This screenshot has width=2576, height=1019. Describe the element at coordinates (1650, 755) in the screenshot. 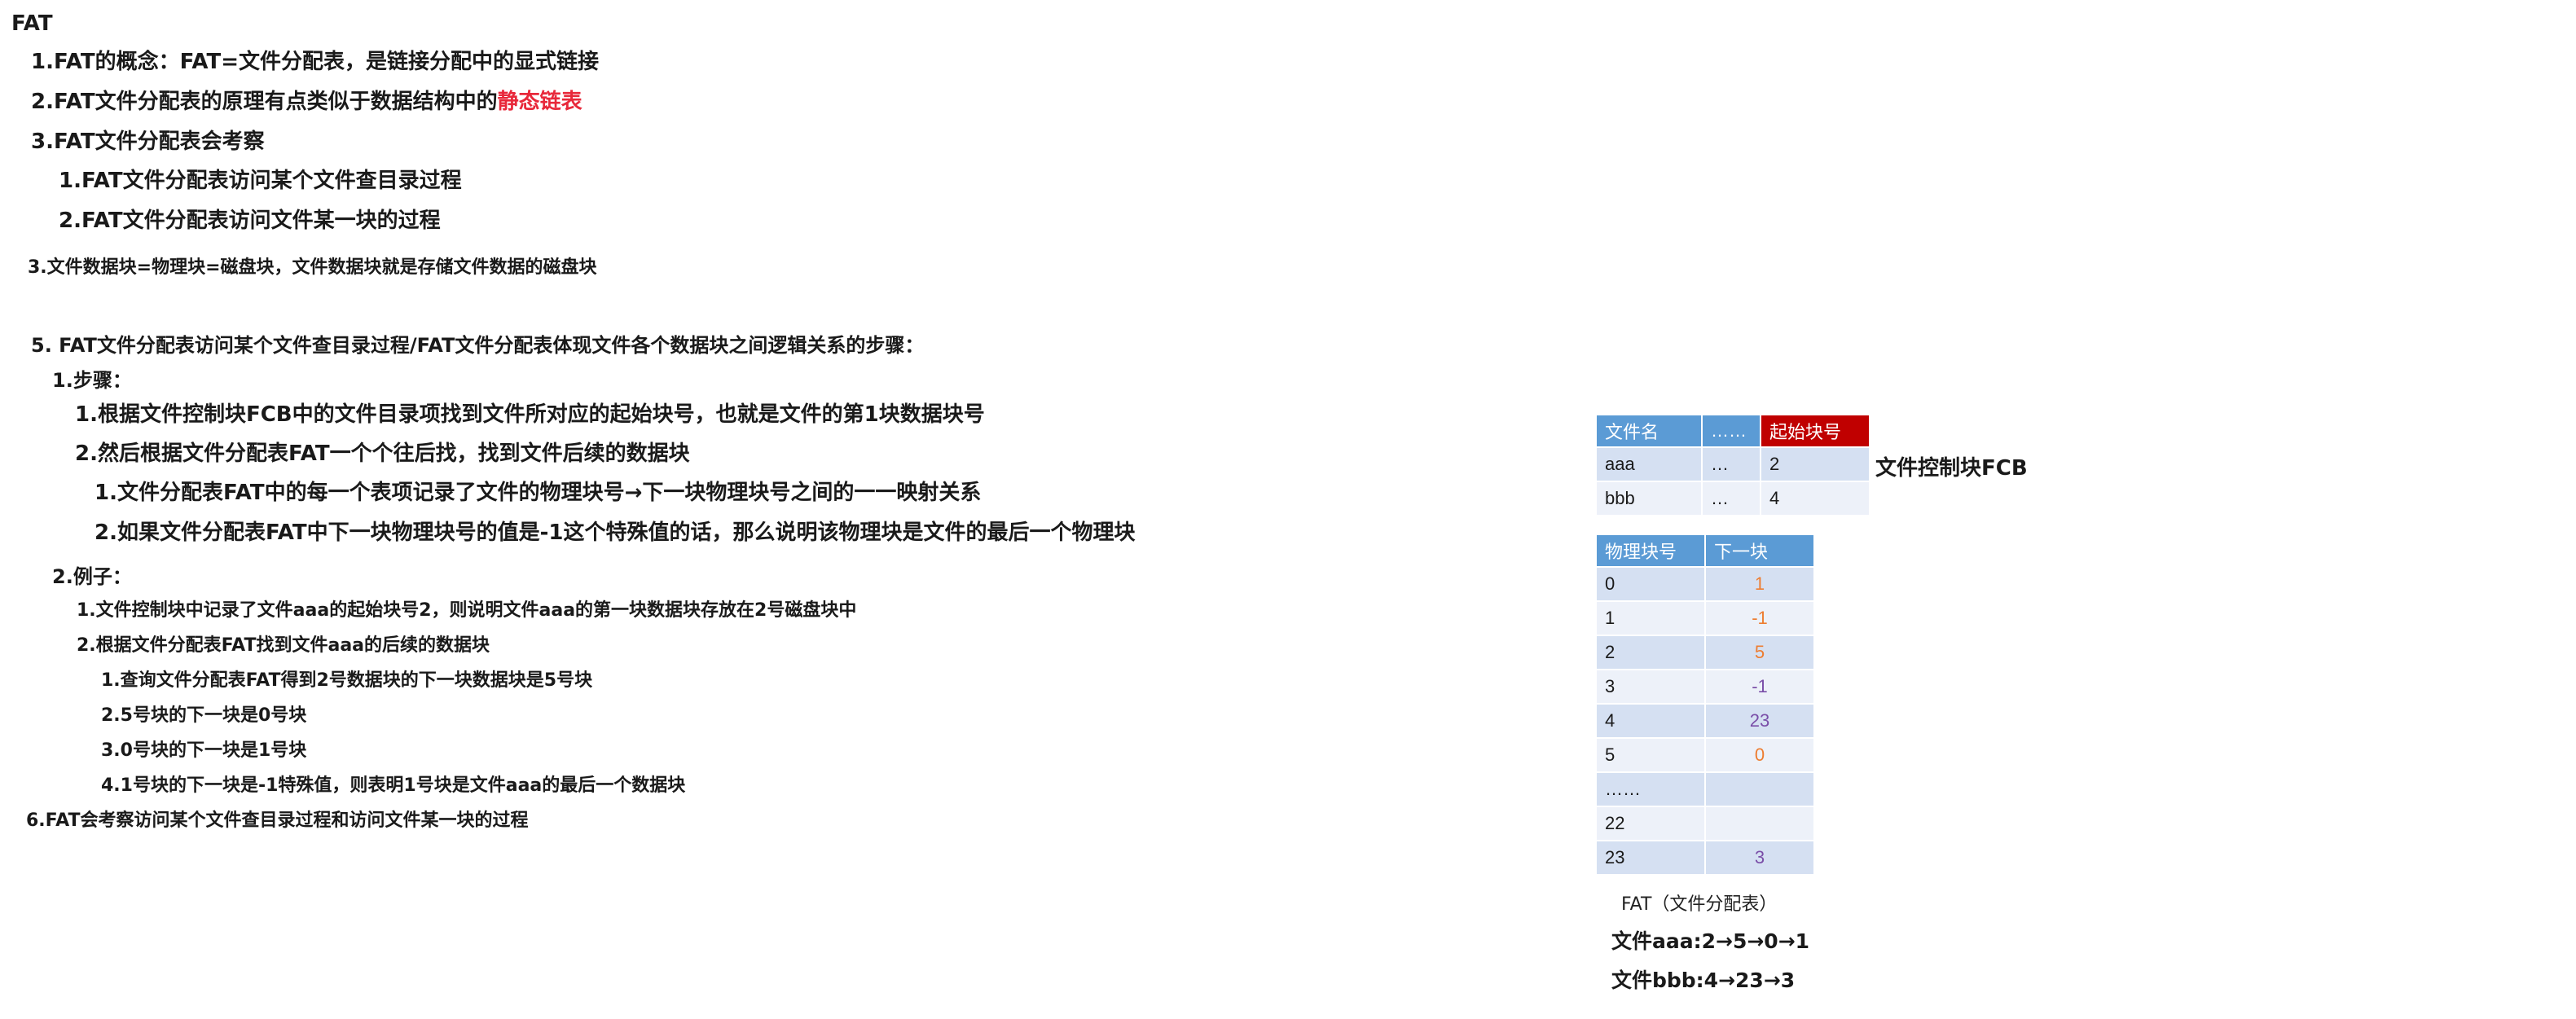

I see `fat-cell-block: 5` at that location.